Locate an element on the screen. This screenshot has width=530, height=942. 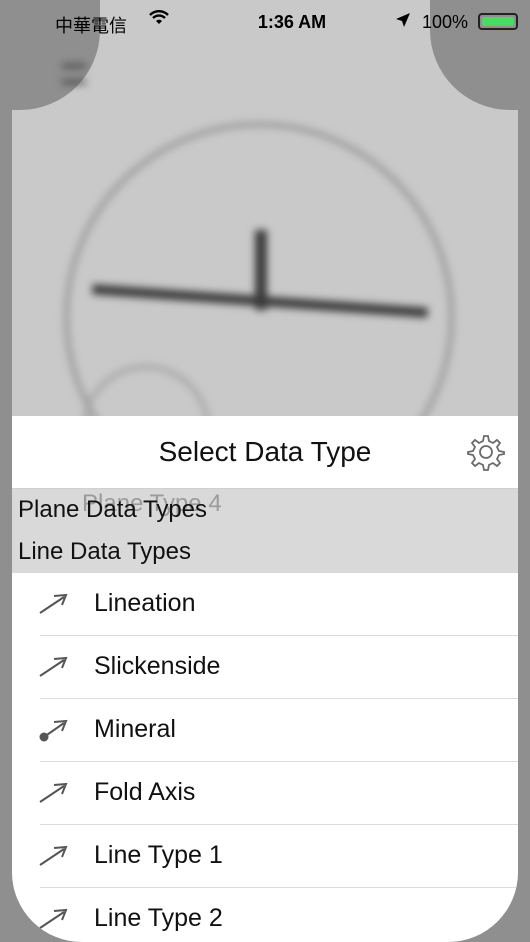
section-label: Line Data Types is located at coordinates (105, 551).